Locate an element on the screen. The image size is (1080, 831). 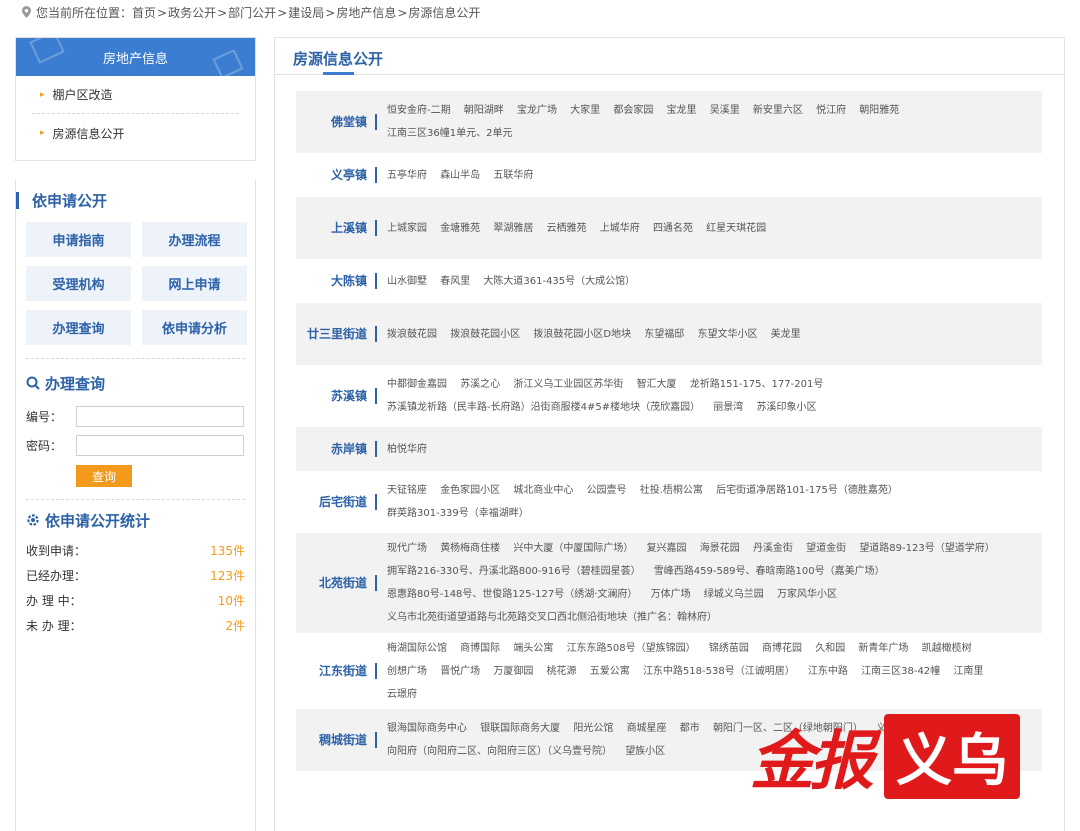
online-apply-button: 网上申请 is located at coordinates (194, 283).